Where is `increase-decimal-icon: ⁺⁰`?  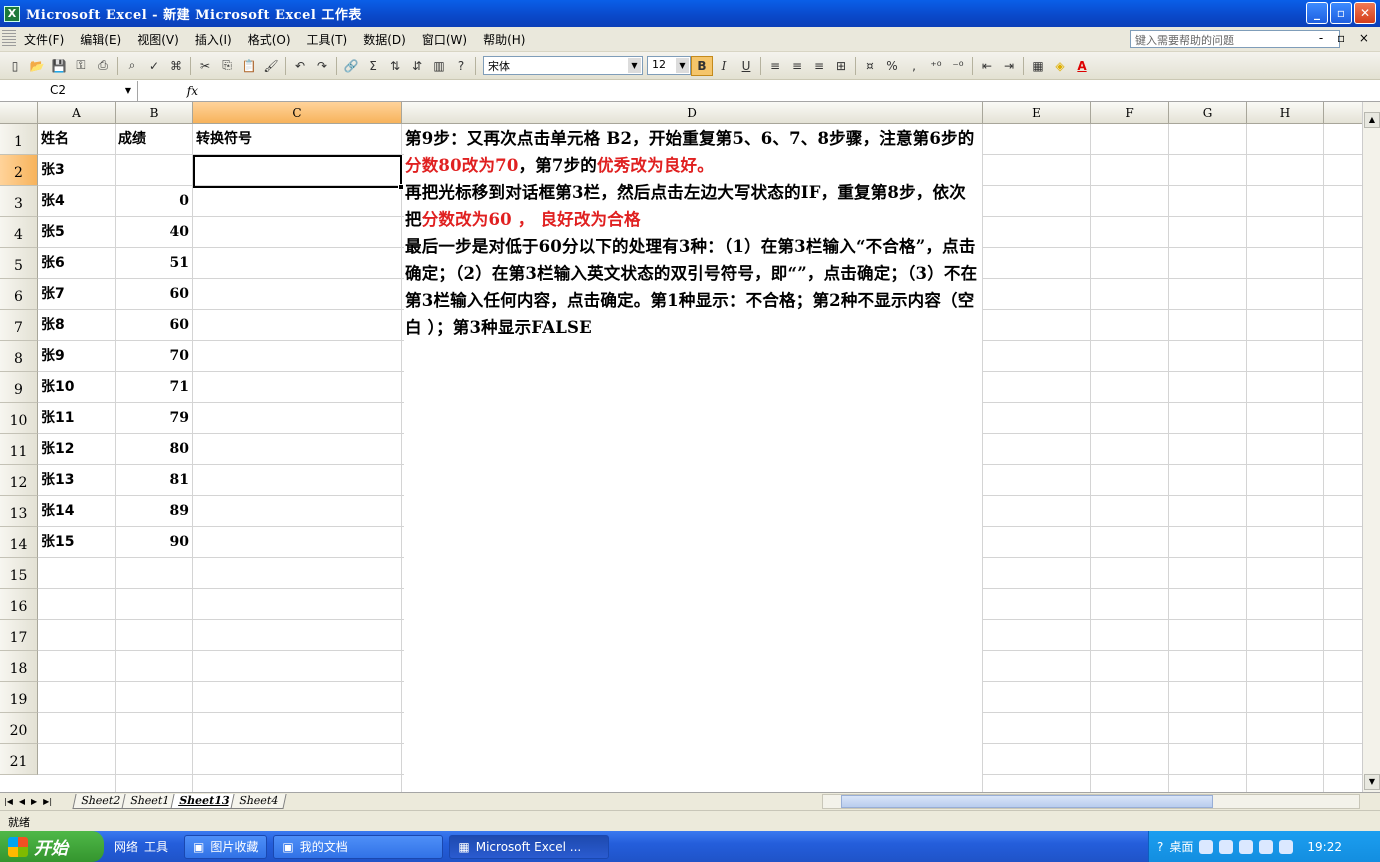 increase-decimal-icon: ⁺⁰ is located at coordinates (936, 66).